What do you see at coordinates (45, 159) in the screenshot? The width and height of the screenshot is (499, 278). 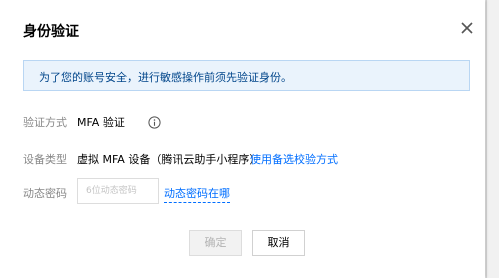 I see `device-type-label: 设备类型` at bounding box center [45, 159].